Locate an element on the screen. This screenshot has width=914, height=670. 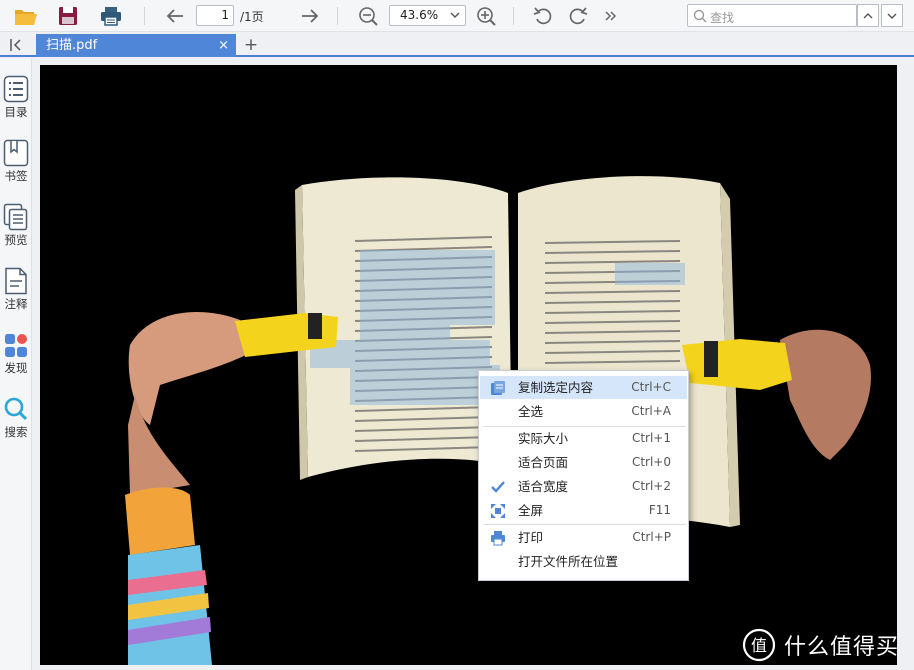
list-icon is located at coordinates (16, 89).